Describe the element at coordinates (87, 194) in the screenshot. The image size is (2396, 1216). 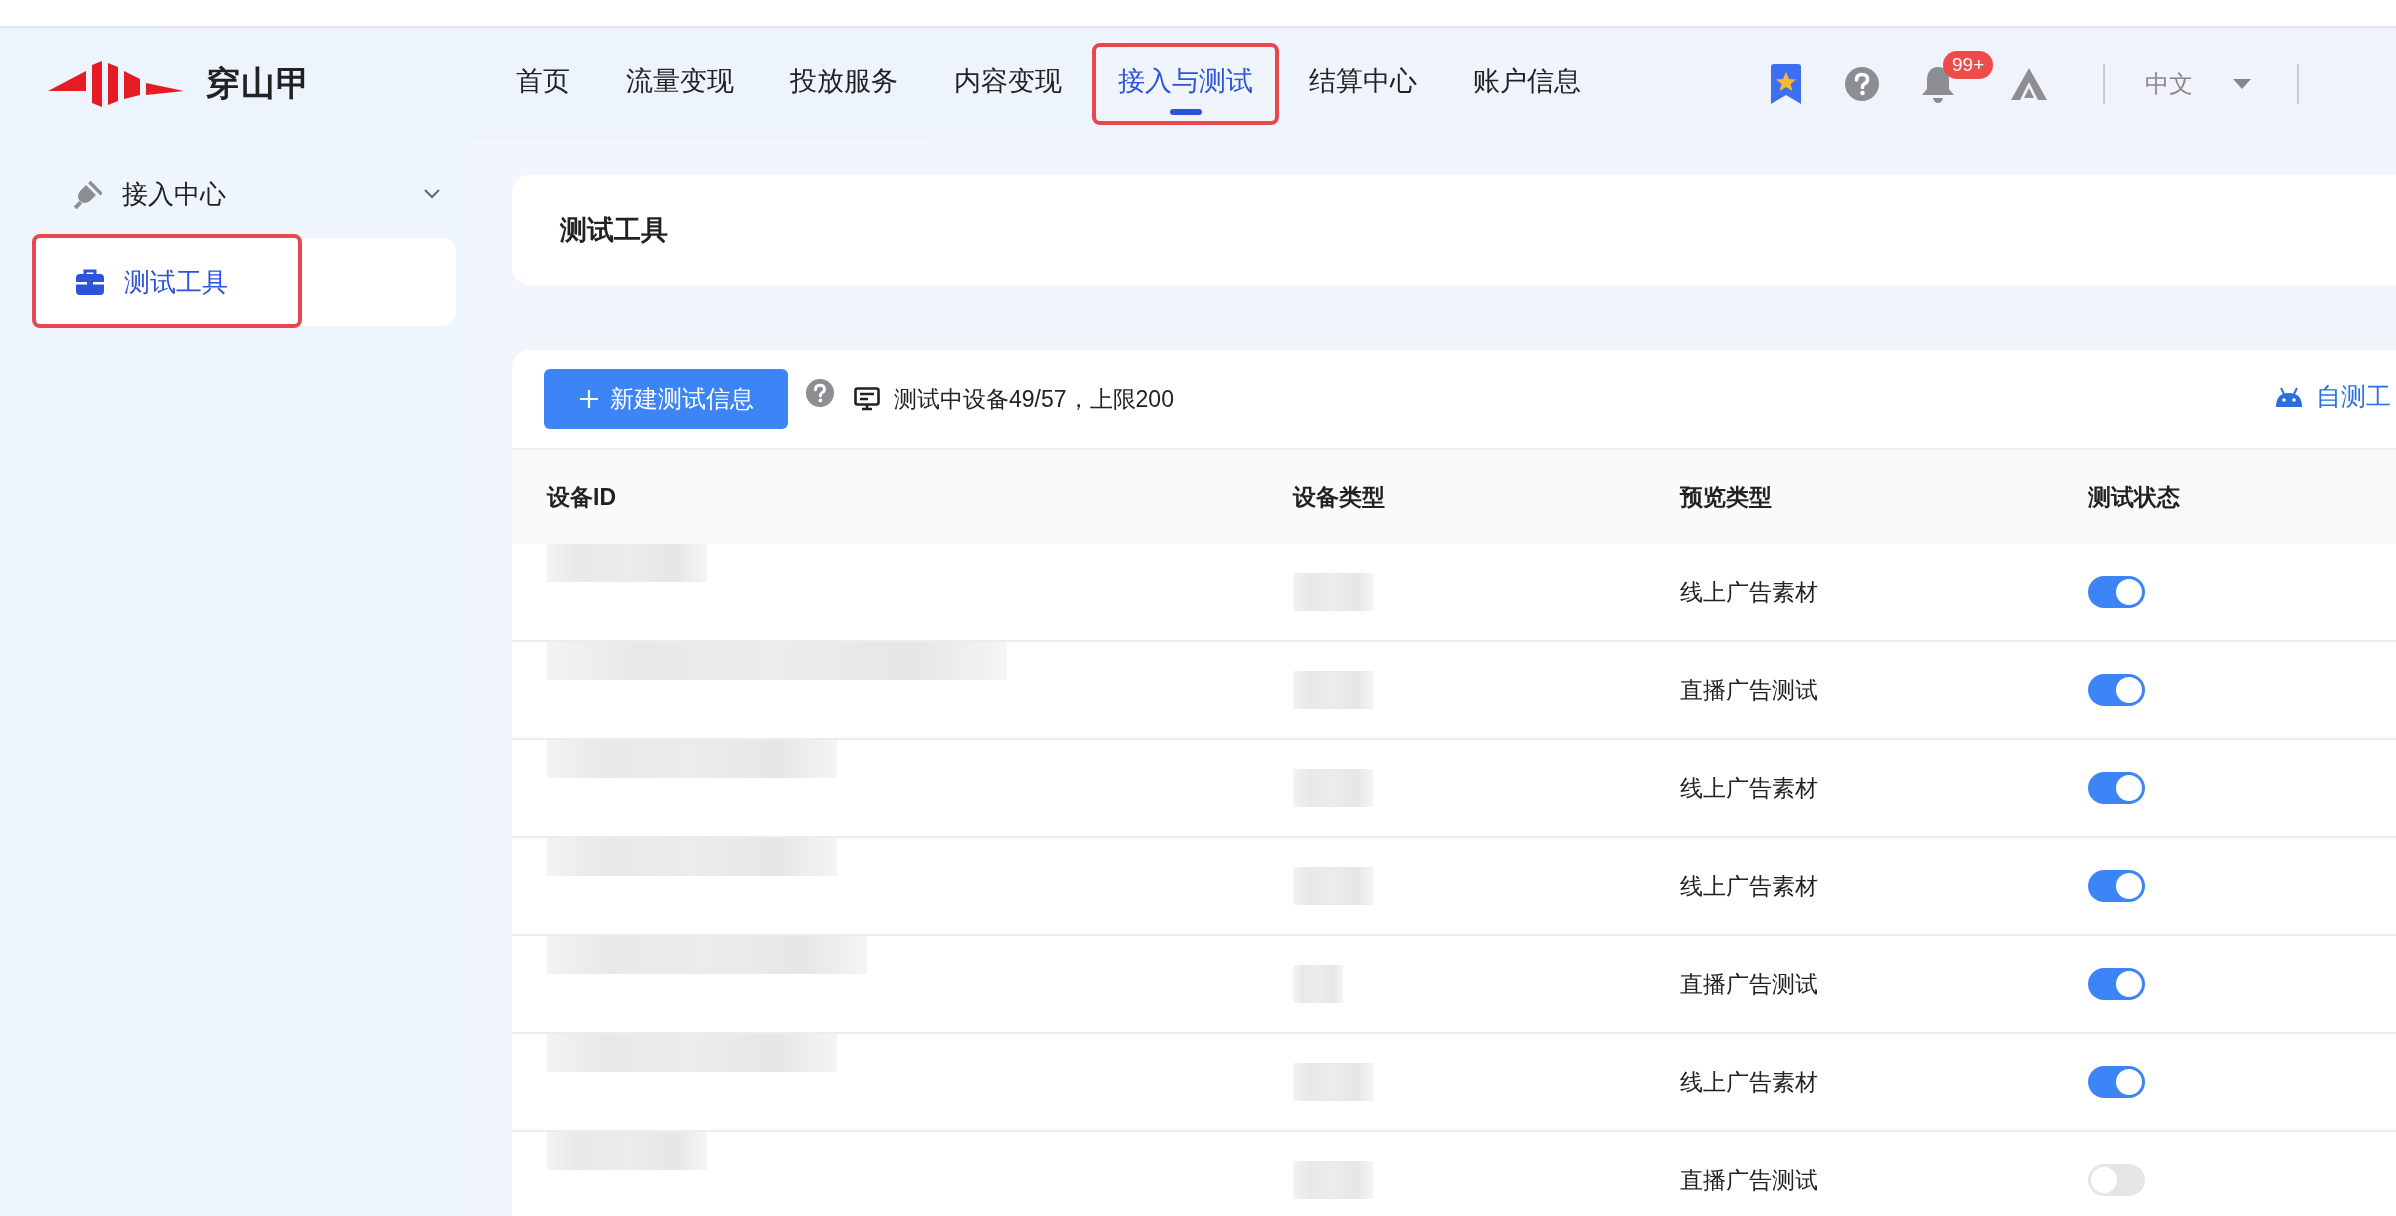
I see `plug-icon` at that location.